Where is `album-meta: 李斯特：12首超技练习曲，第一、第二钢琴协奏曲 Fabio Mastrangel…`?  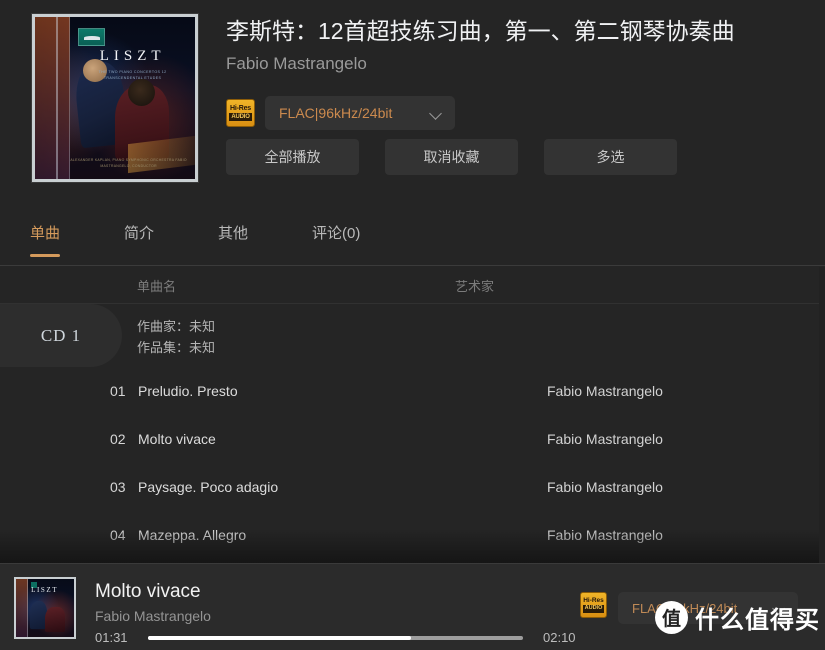
album-meta: 李斯特：12首超技练习曲，第一、第二钢琴协奏曲 Fabio Mastrangel… is located at coordinates (517, 46).